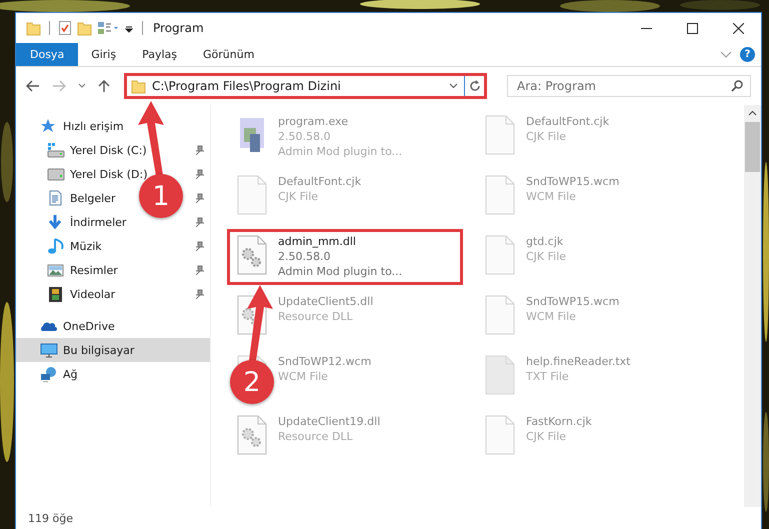  What do you see at coordinates (93, 198) in the screenshot?
I see `nav-item: Belgeler` at bounding box center [93, 198].